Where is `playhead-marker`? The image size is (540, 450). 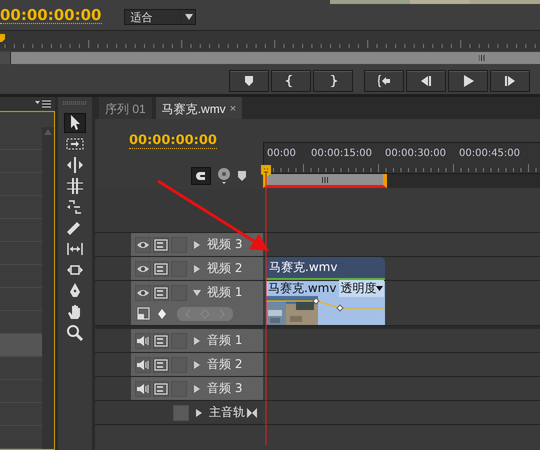 playhead-marker is located at coordinates (2, 38).